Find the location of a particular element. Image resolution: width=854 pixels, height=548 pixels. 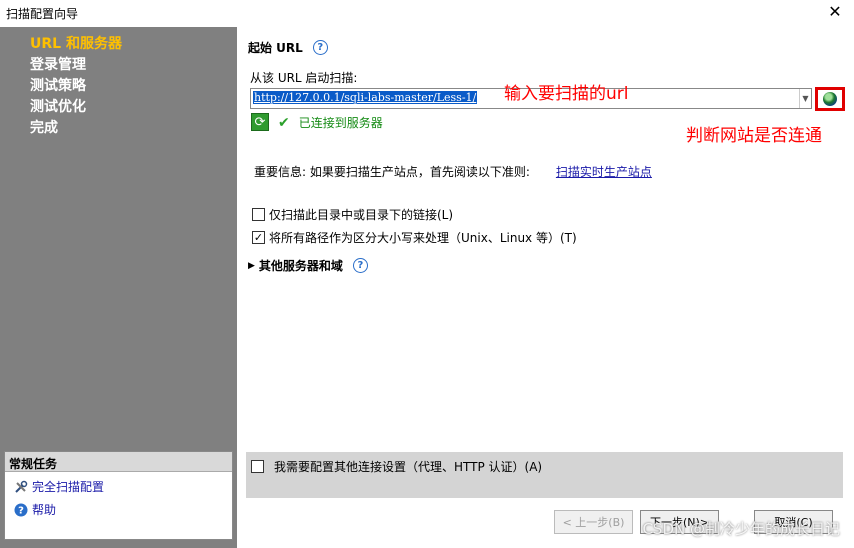

url-label: 从该 URL 启动扫描: is located at coordinates (304, 78).